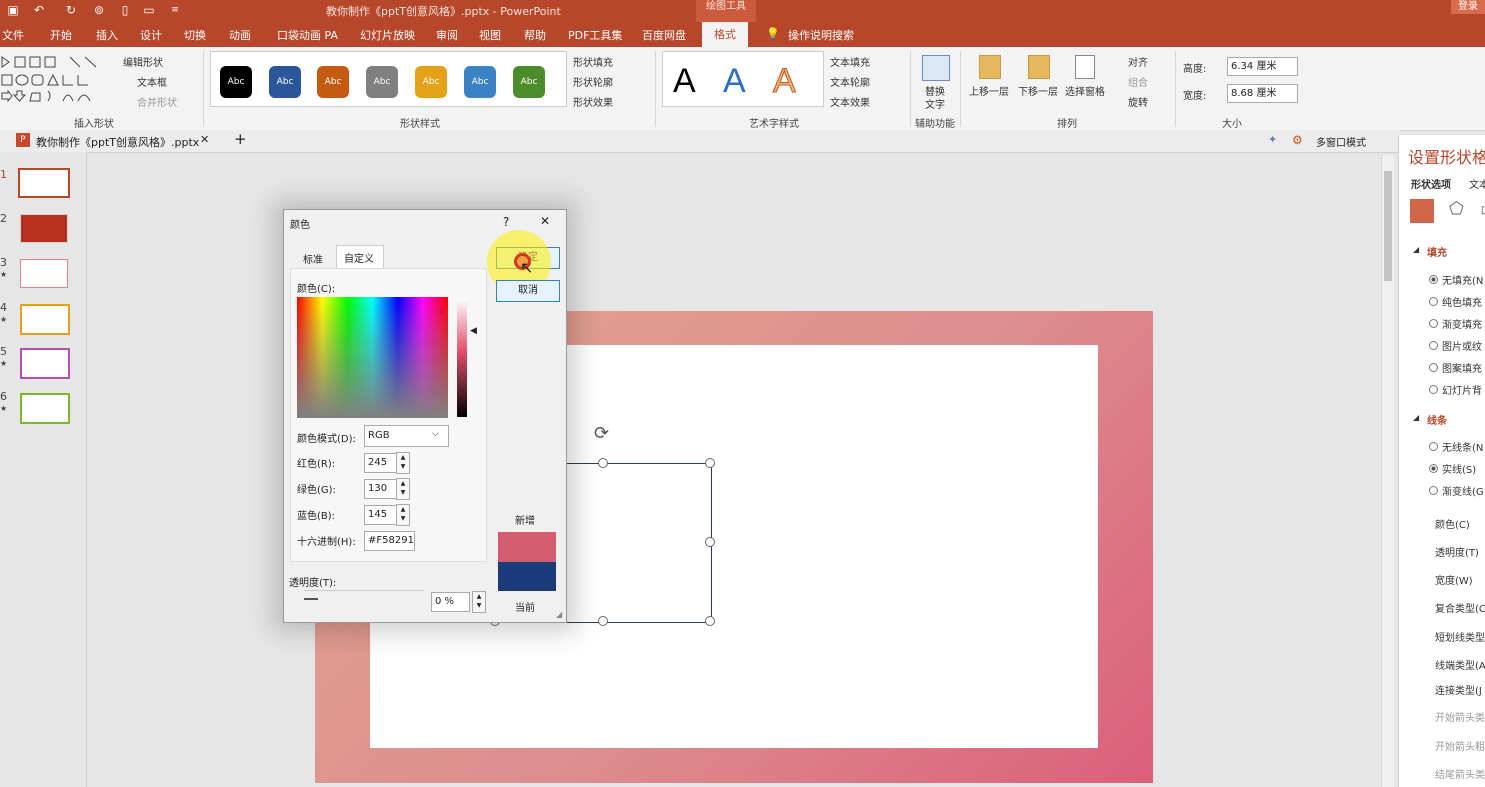  Describe the element at coordinates (125, 10) in the screenshot. I see `new-file-icon: ▯` at that location.